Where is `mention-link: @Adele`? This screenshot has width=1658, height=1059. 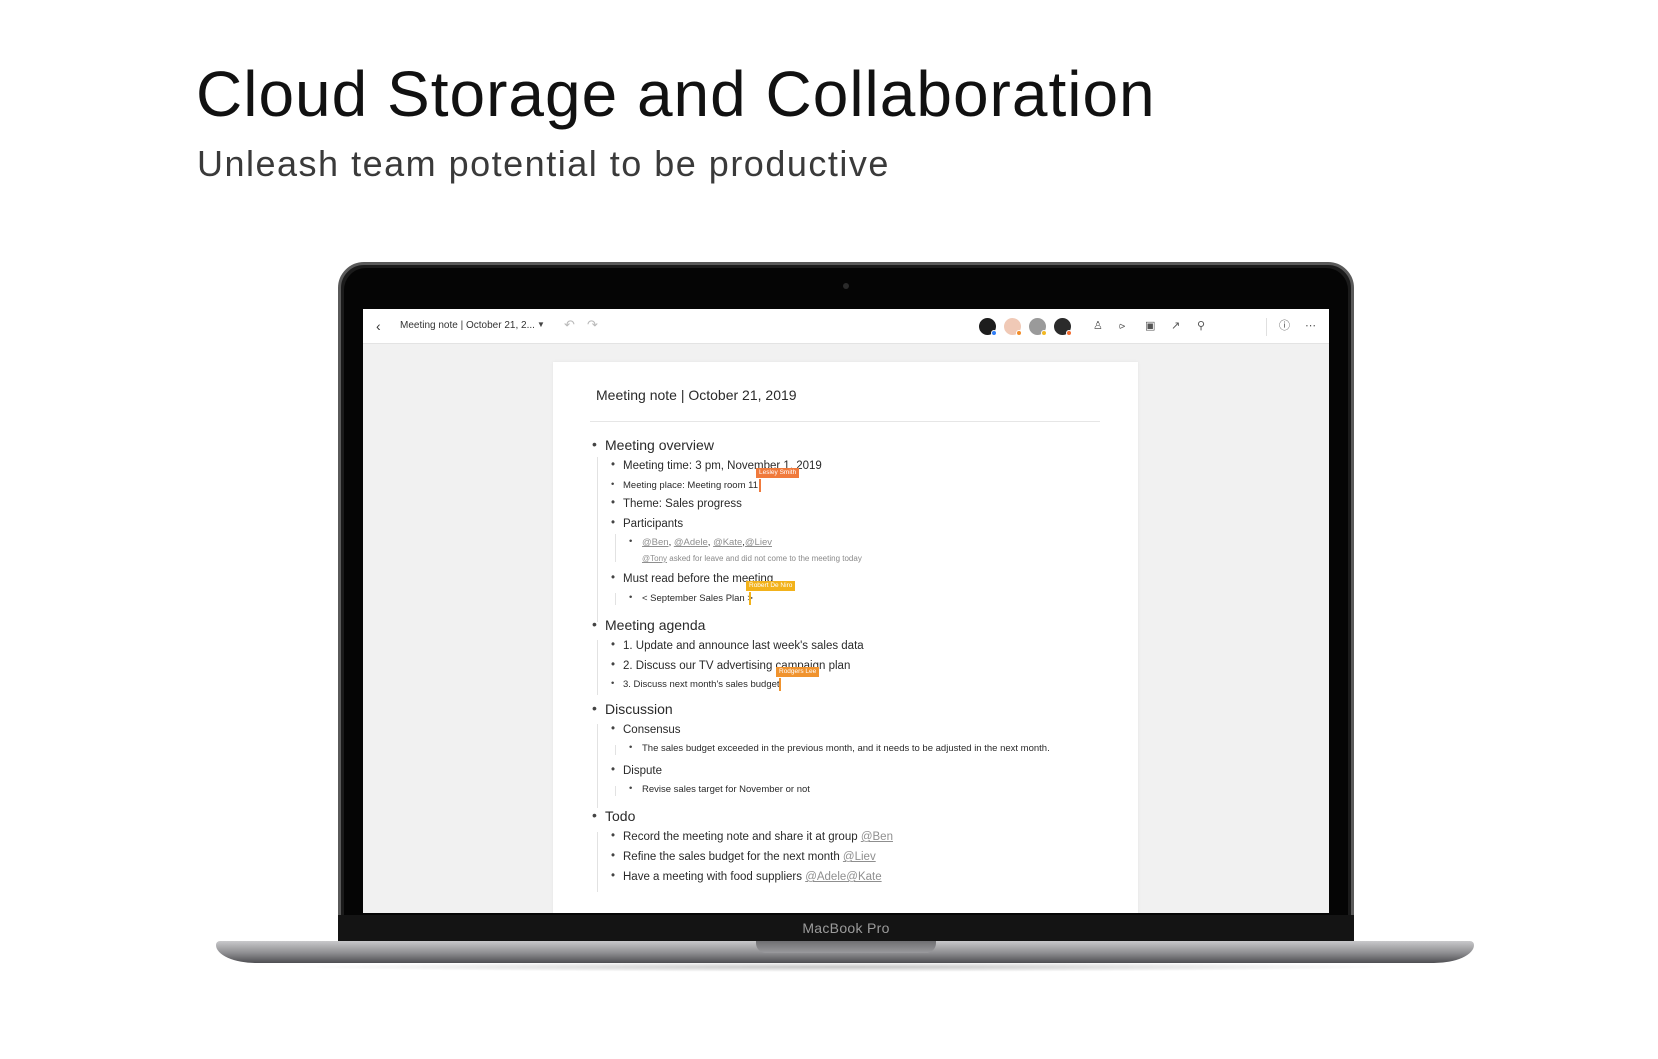
mention-link: @Adele is located at coordinates (691, 542).